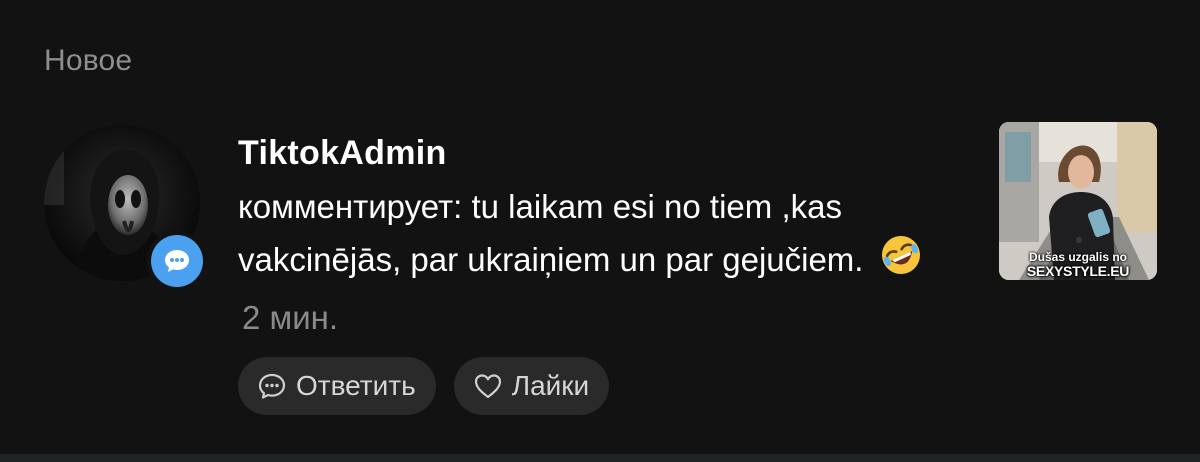 The height and width of the screenshot is (462, 1200). What do you see at coordinates (125, 208) in the screenshot?
I see `avatar-container` at bounding box center [125, 208].